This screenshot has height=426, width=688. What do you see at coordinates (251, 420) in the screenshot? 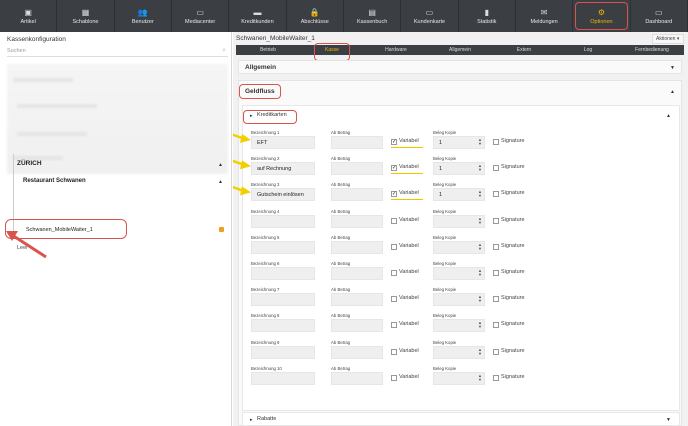
I see `expand-icon: ▸` at bounding box center [251, 420].